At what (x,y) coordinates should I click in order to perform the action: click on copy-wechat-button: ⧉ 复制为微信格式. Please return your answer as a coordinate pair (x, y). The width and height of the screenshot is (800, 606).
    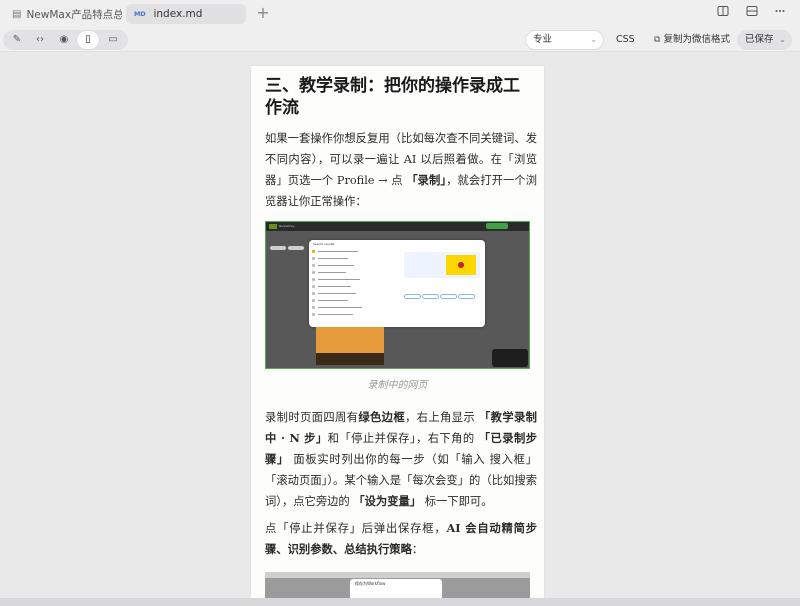
    Looking at the image, I should click on (692, 40).